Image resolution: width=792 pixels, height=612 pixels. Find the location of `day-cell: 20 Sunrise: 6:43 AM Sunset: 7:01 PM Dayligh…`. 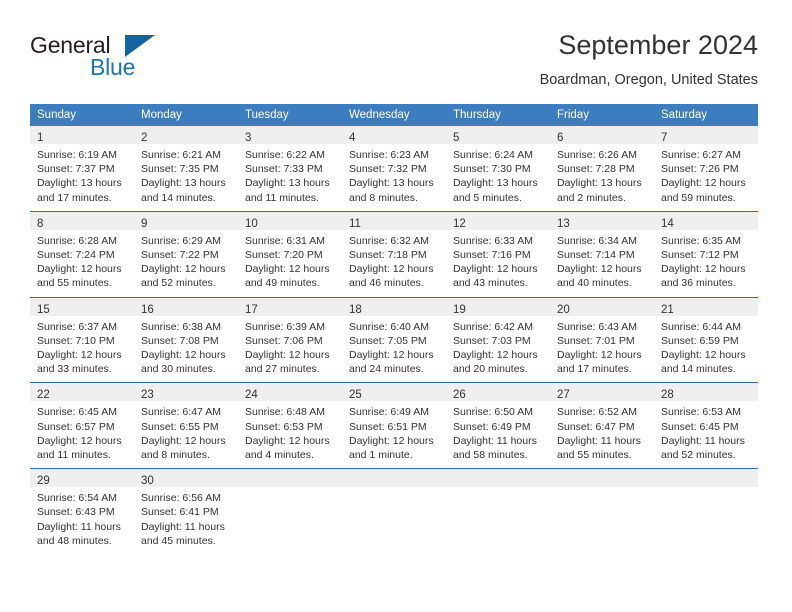

day-cell: 20 Sunrise: 6:43 AM Sunset: 7:01 PM Dayligh… is located at coordinates (602, 339).